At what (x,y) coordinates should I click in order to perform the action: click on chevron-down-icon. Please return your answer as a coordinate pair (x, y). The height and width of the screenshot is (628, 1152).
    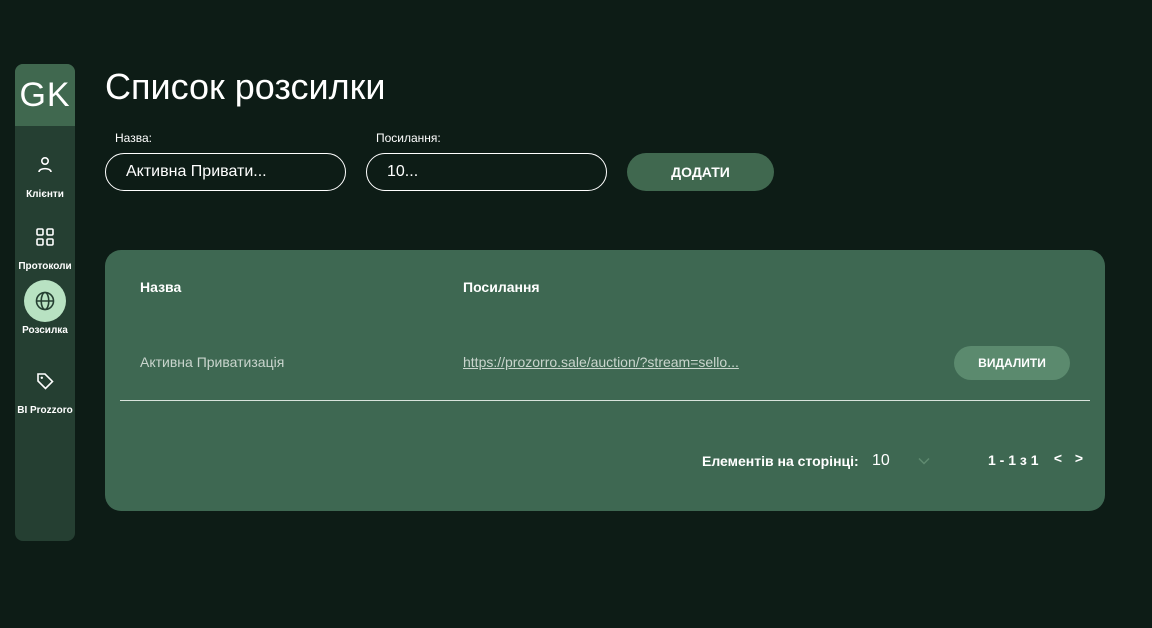
    Looking at the image, I should click on (924, 461).